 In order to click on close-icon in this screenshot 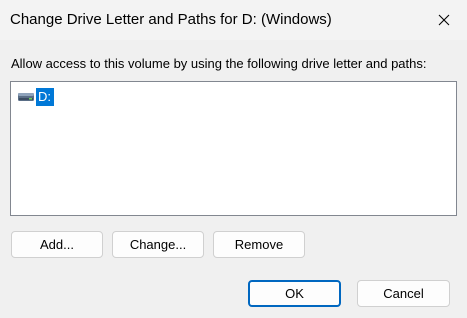, I will do `click(444, 20)`.